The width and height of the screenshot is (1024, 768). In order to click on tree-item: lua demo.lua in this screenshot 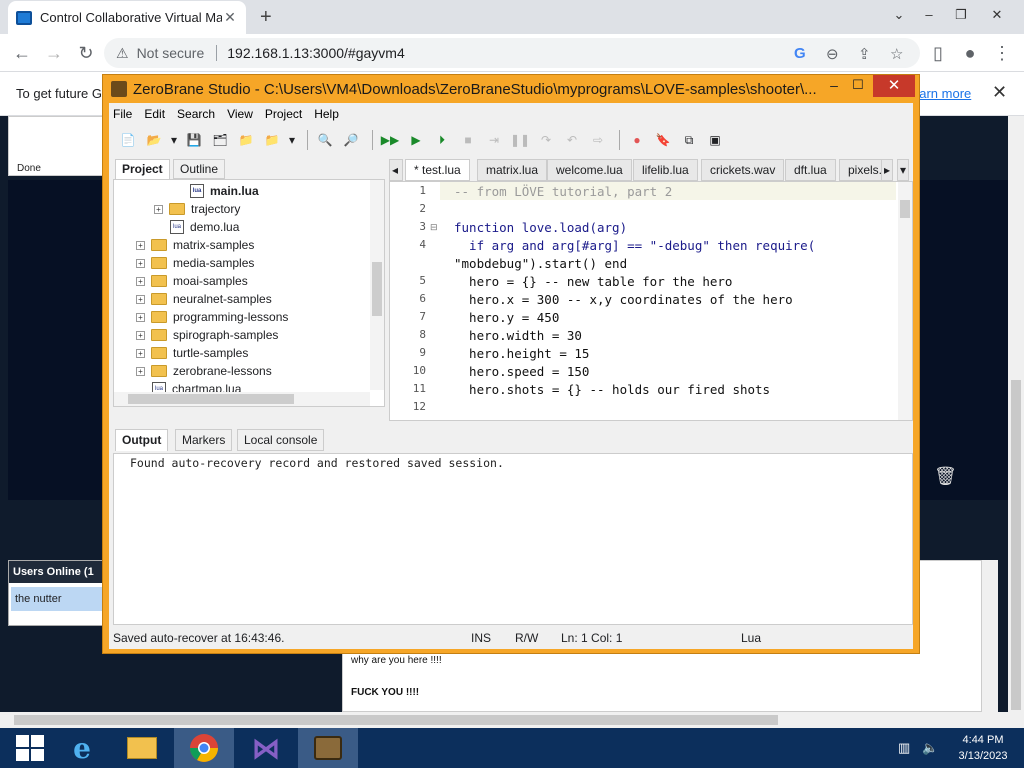, I will do `click(204, 227)`.